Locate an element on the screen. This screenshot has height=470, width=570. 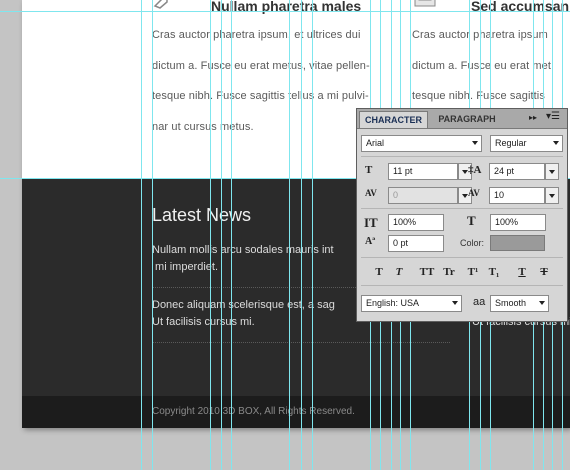
panel-tab-bar: CHARACTER PARAGRAPH ▸▸ ▾☰ is located at coordinates (462, 119).